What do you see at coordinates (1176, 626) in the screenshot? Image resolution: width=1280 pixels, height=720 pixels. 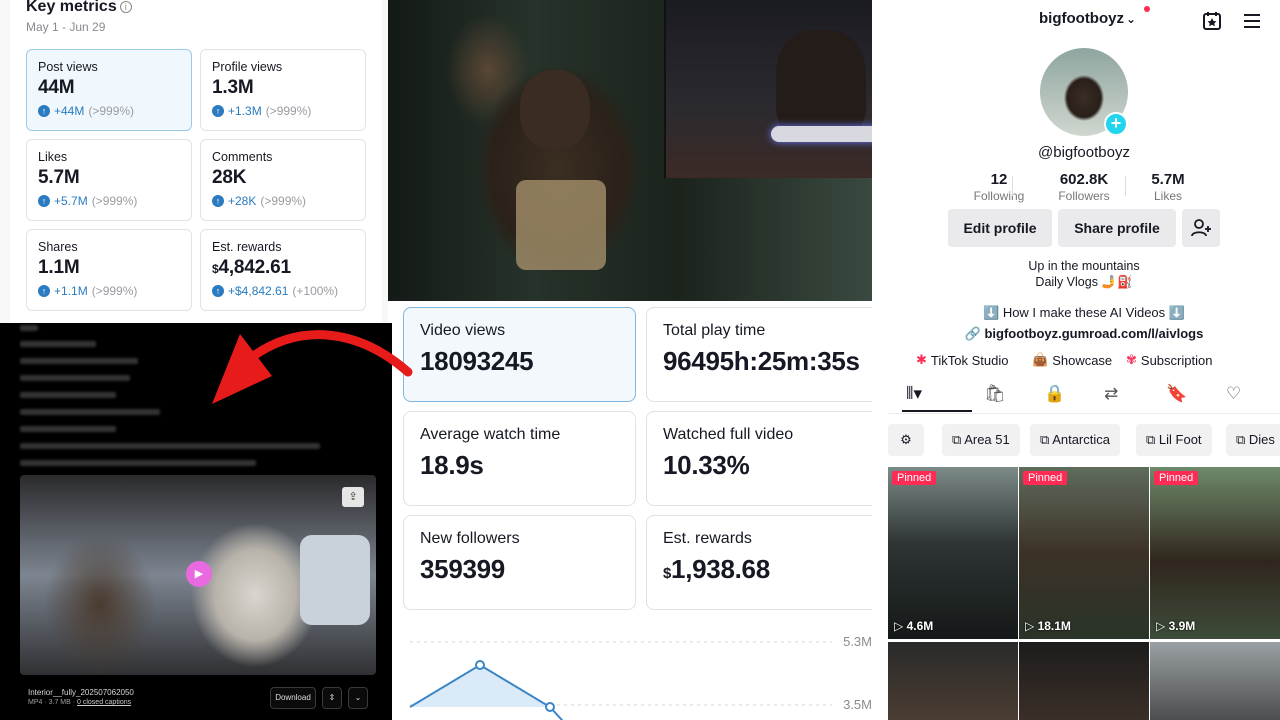 I see `video-view-count: 3.9M` at bounding box center [1176, 626].